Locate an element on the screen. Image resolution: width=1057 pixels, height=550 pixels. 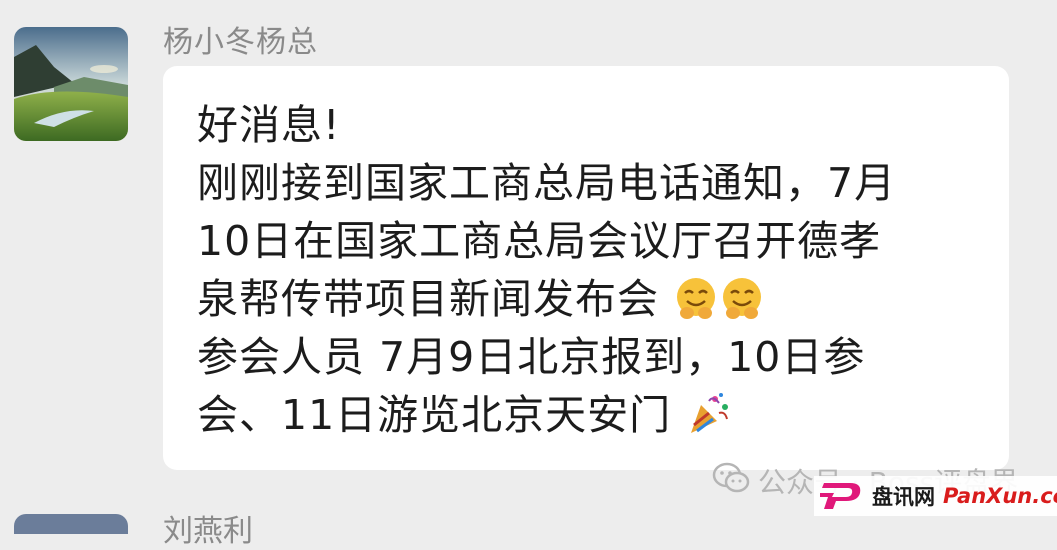
message-line-6: 会、11日游览北京天安门 is located at coordinates (434, 415).